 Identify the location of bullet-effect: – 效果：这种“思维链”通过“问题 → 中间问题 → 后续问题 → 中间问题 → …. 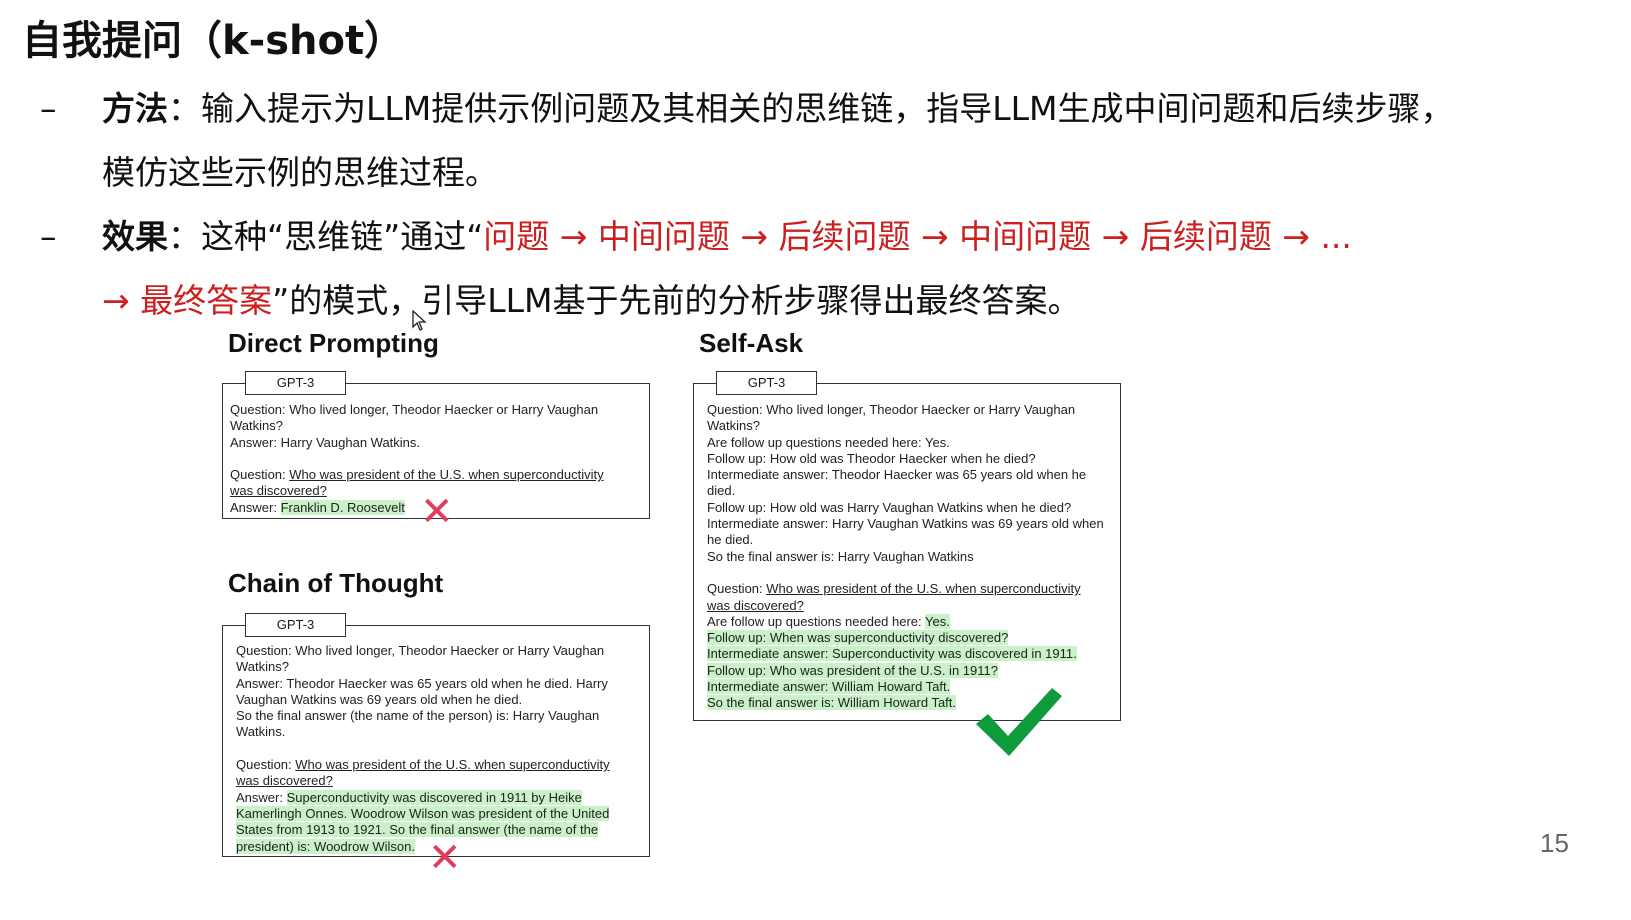
(696, 234).